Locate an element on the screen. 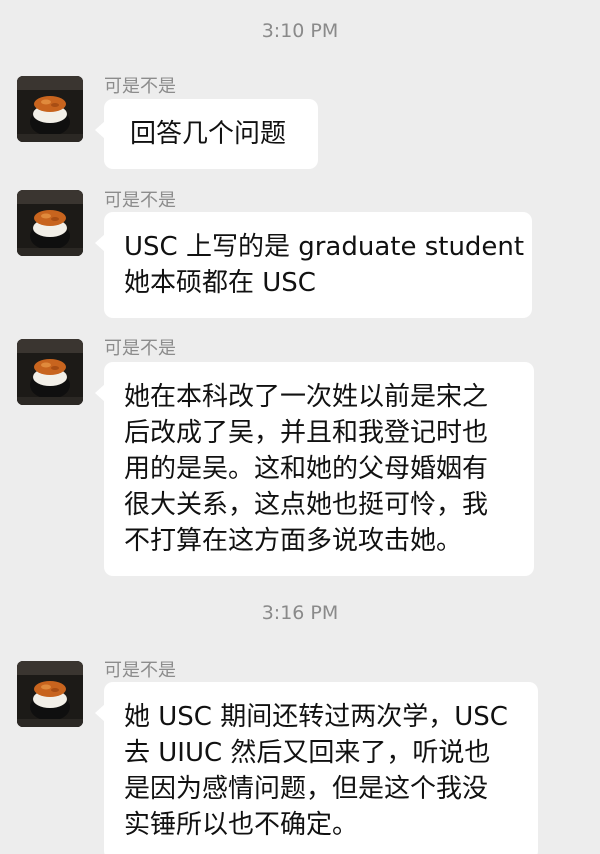 This screenshot has width=600, height=854. message-text: 用的是吴。这和她的父母婚姻有 is located at coordinates (306, 469).